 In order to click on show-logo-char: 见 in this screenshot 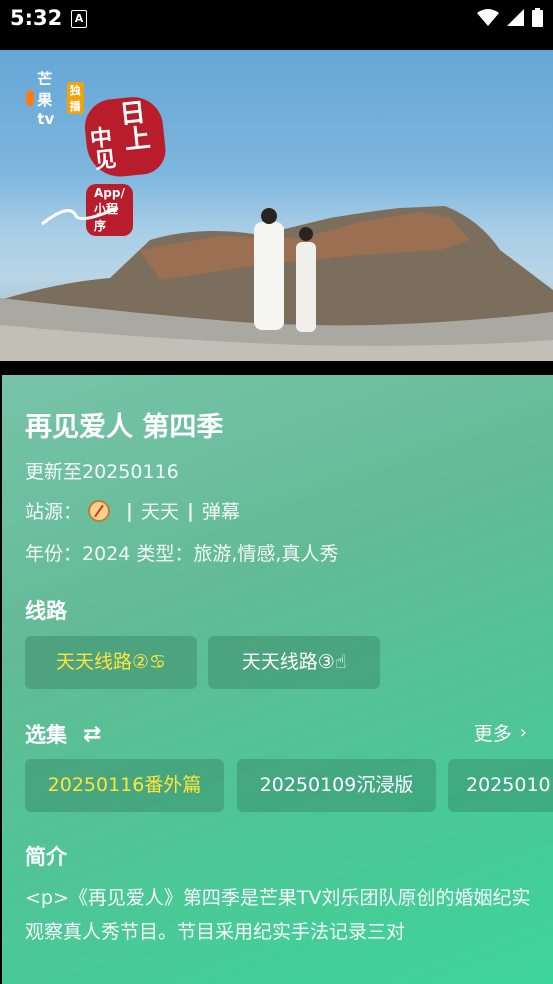, I will do `click(105, 161)`.